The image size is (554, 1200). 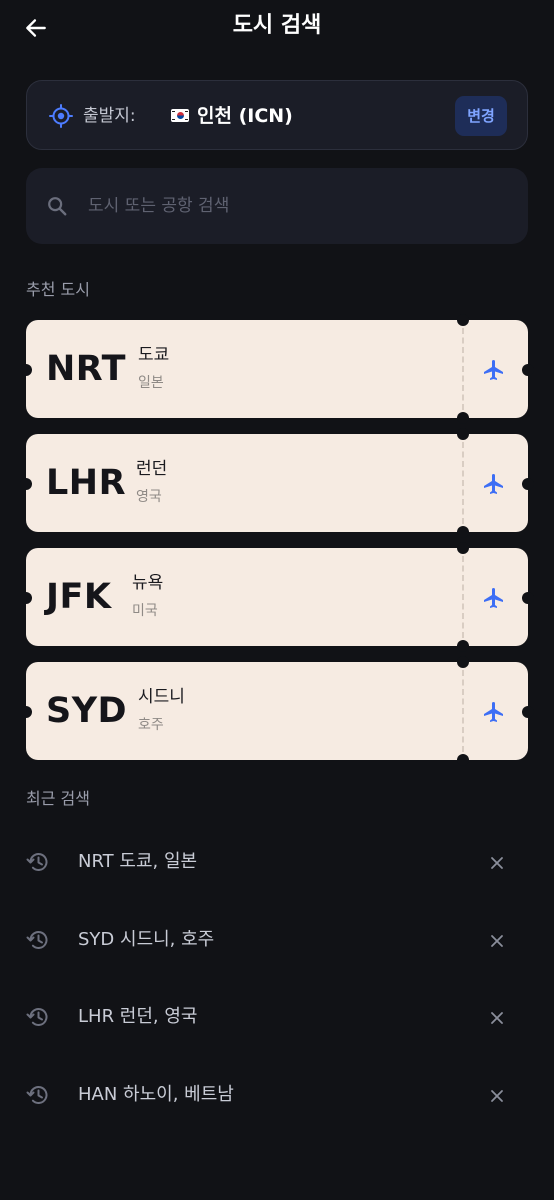 I want to click on city-name: 시드니, so click(x=161, y=697).